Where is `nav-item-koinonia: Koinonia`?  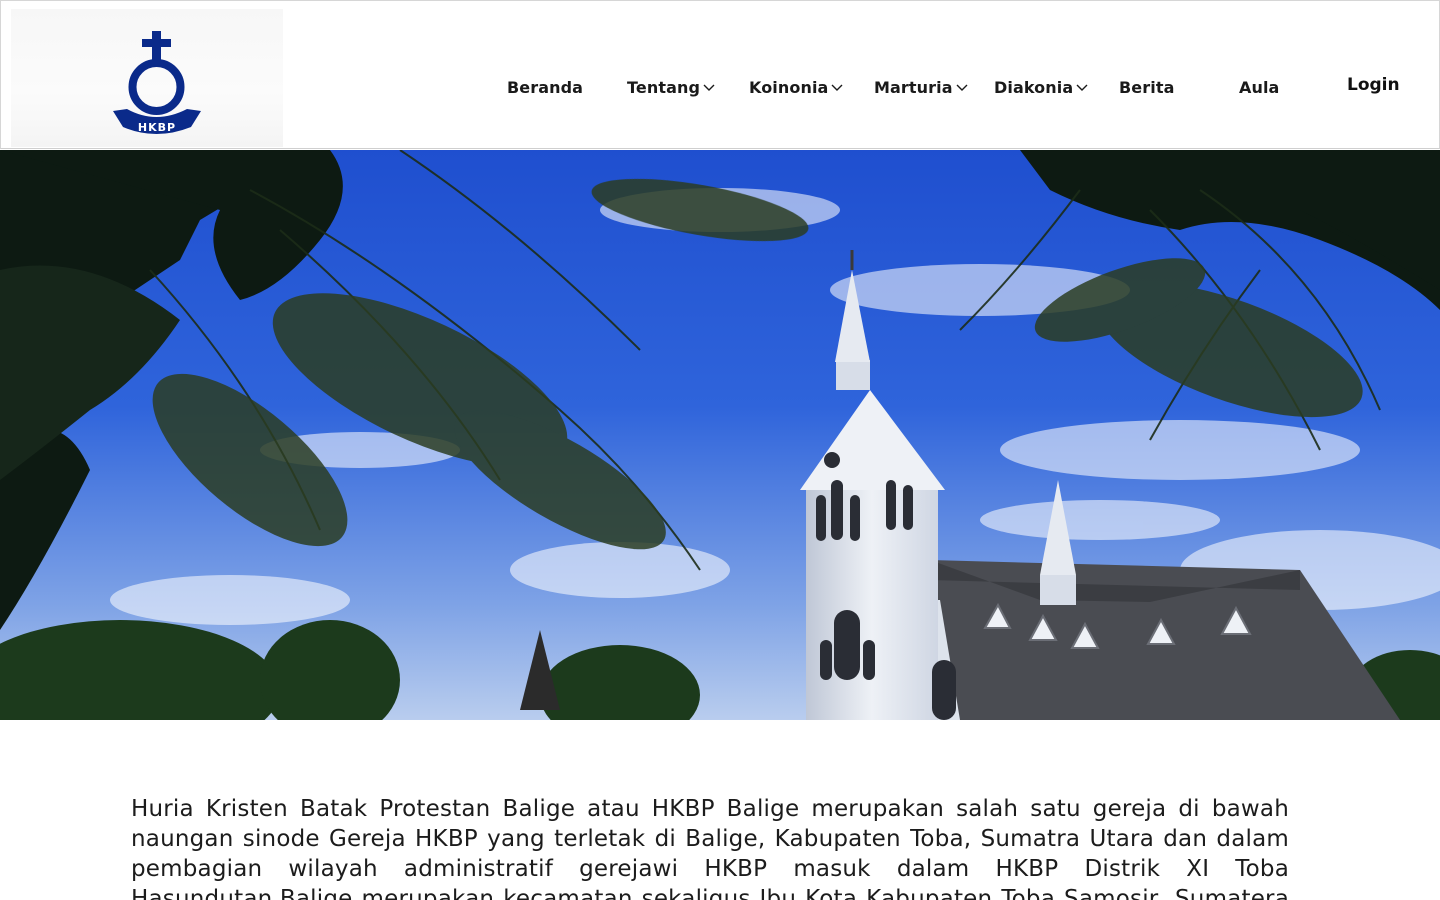
nav-item-koinonia: Koinonia is located at coordinates (796, 87).